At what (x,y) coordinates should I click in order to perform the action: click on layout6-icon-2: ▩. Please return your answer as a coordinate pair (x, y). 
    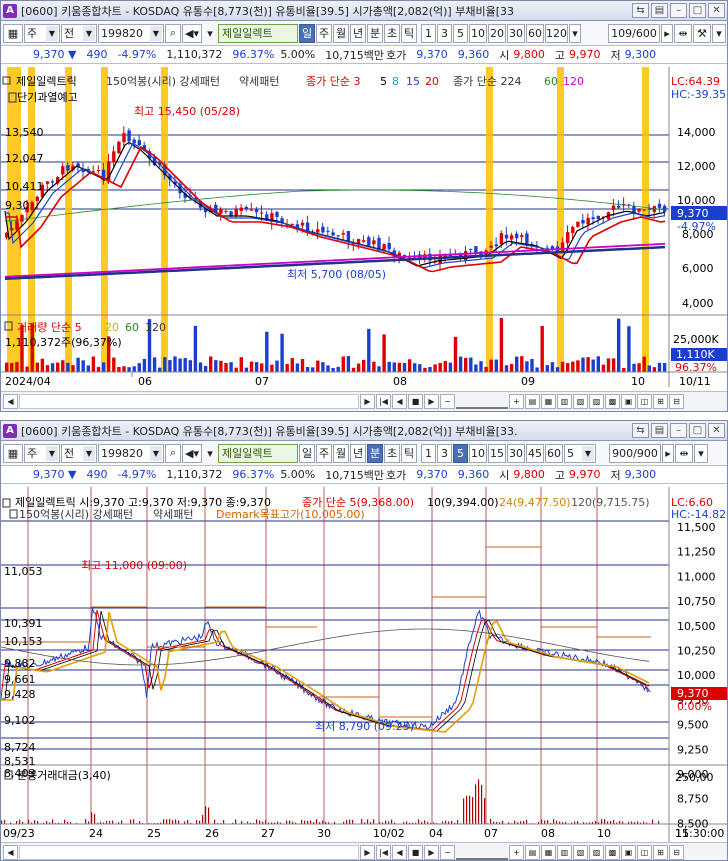
    Looking at the image, I should click on (612, 852).